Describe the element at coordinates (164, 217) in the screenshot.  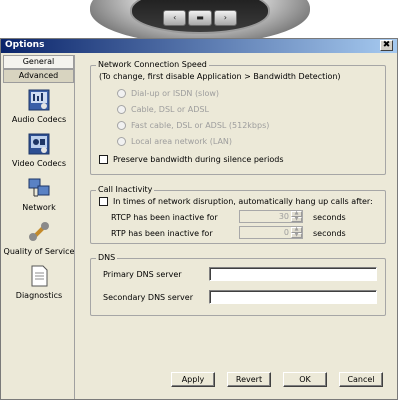
I see `rtcp-label: RTCP has been inactive for` at that location.